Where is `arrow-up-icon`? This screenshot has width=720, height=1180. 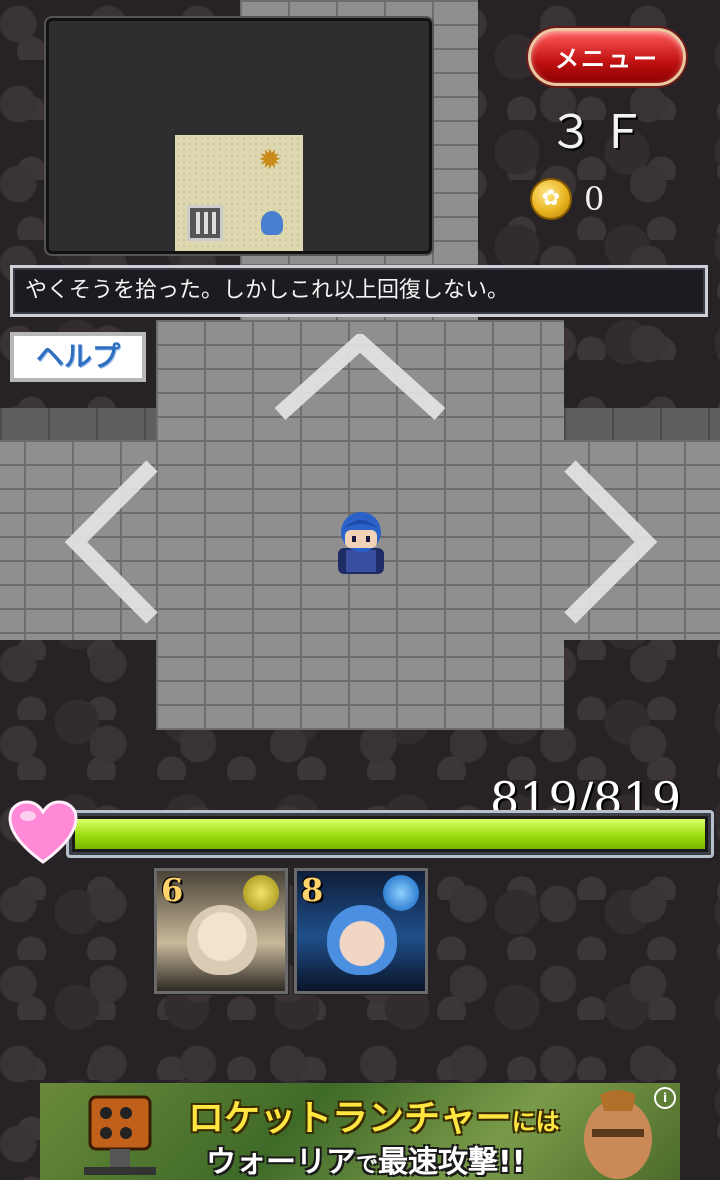 arrow-up-icon is located at coordinates (360, 377).